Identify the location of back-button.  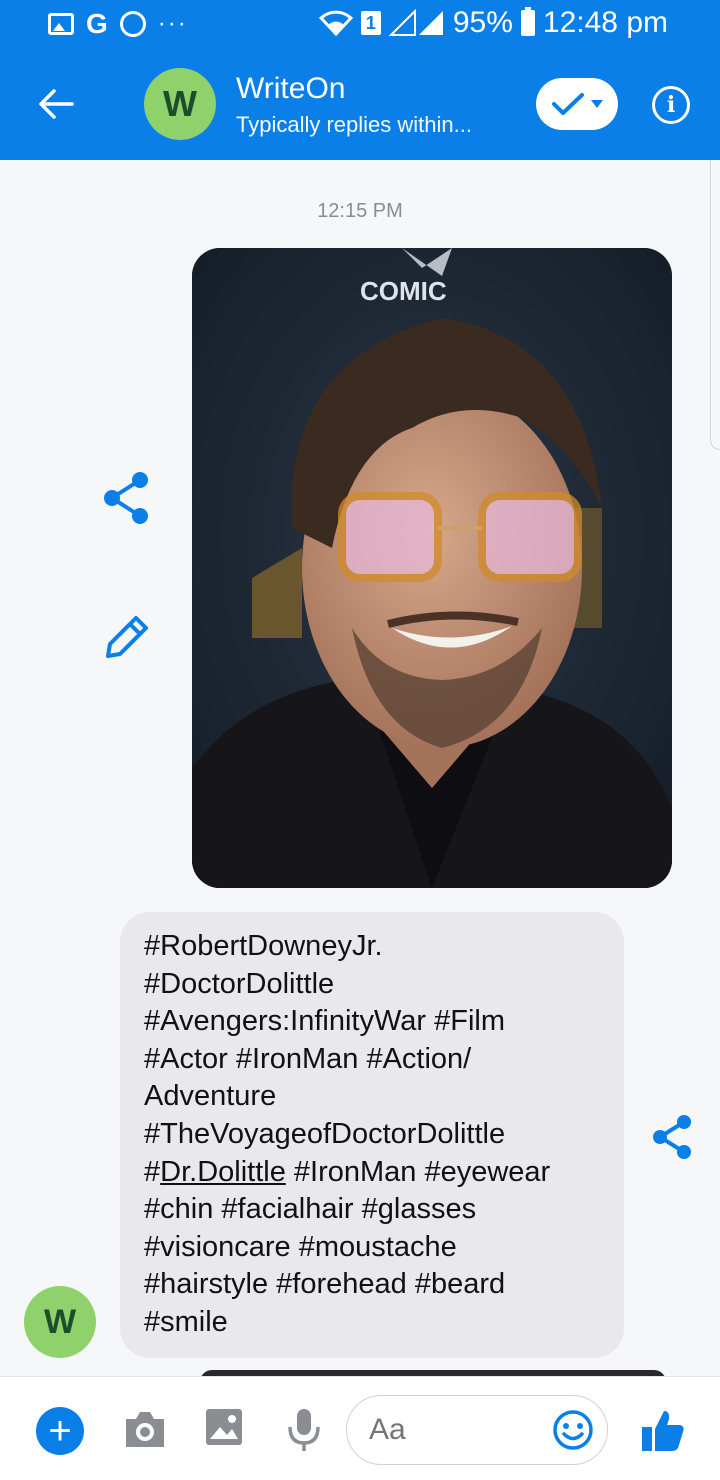
(56, 104).